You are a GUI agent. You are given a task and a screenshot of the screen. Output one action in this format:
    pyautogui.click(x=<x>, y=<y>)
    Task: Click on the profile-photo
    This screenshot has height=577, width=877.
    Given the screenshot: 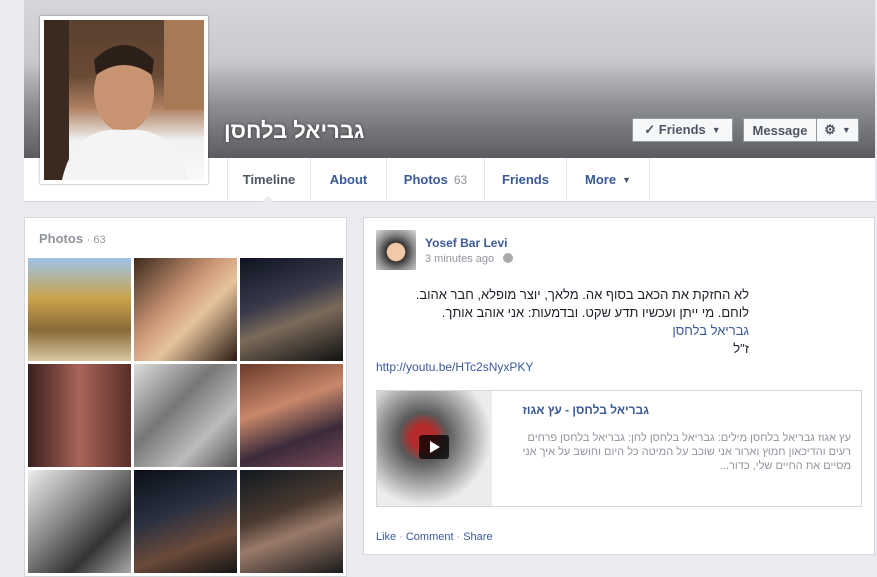 What is the action you would take?
    pyautogui.click(x=124, y=100)
    